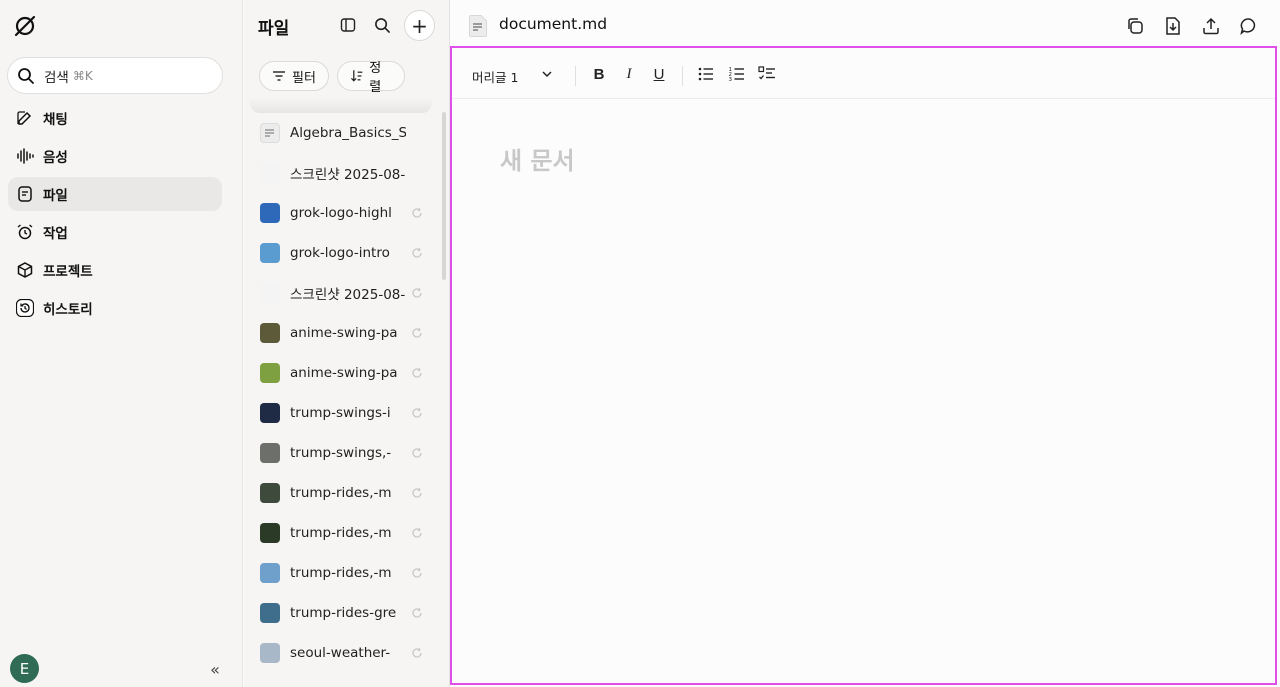  I want to click on file-name: grok-logo-highl, so click(341, 213).